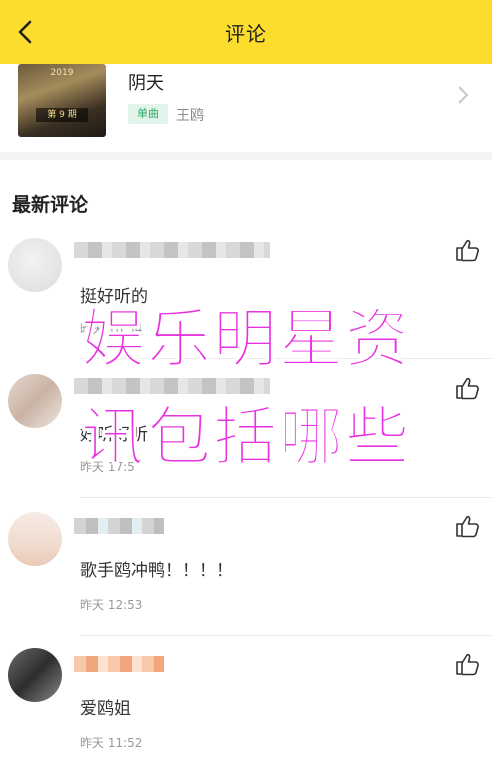 The height and width of the screenshot is (765, 492). What do you see at coordinates (190, 116) in the screenshot?
I see `artist-name: 王鸥` at bounding box center [190, 116].